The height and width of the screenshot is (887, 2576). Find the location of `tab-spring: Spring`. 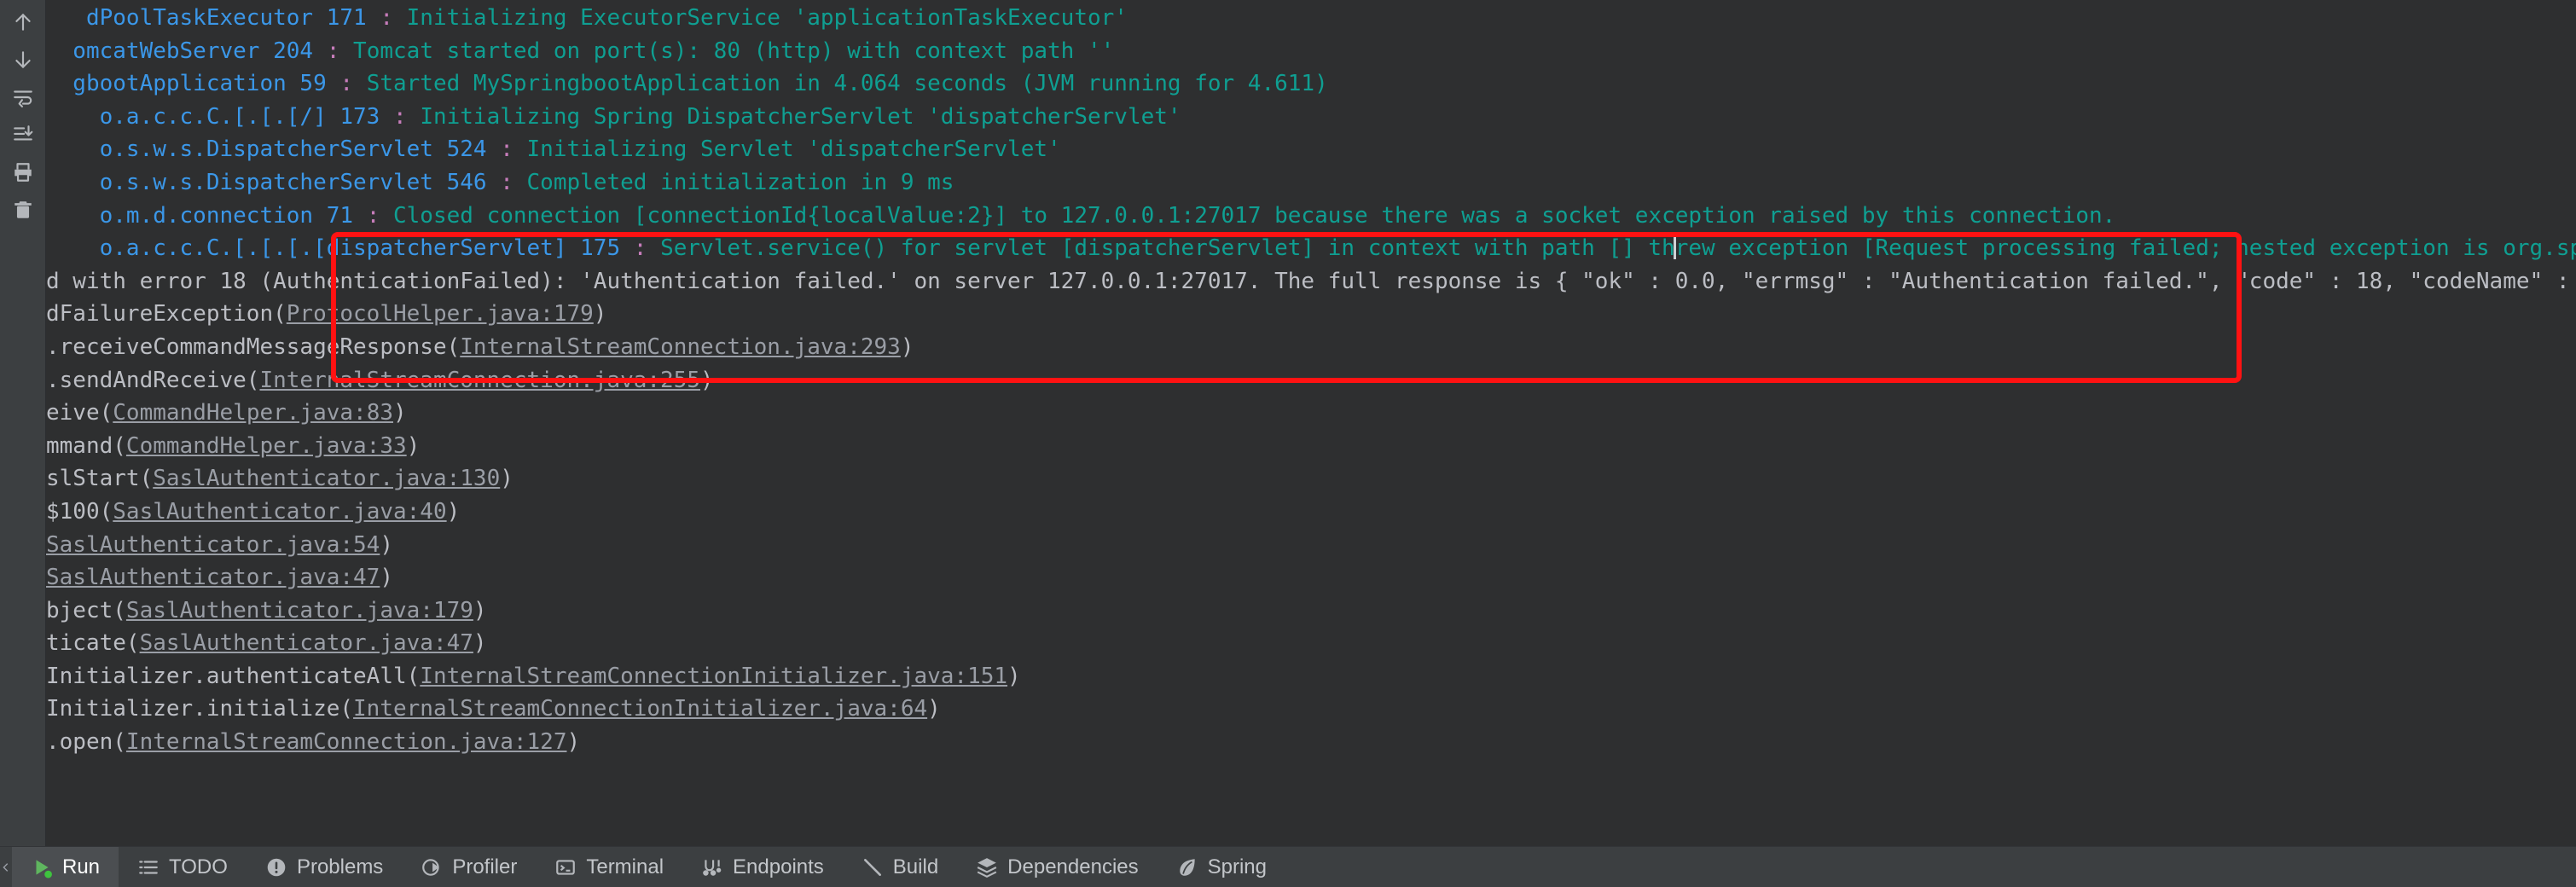

tab-spring: Spring is located at coordinates (1221, 867).